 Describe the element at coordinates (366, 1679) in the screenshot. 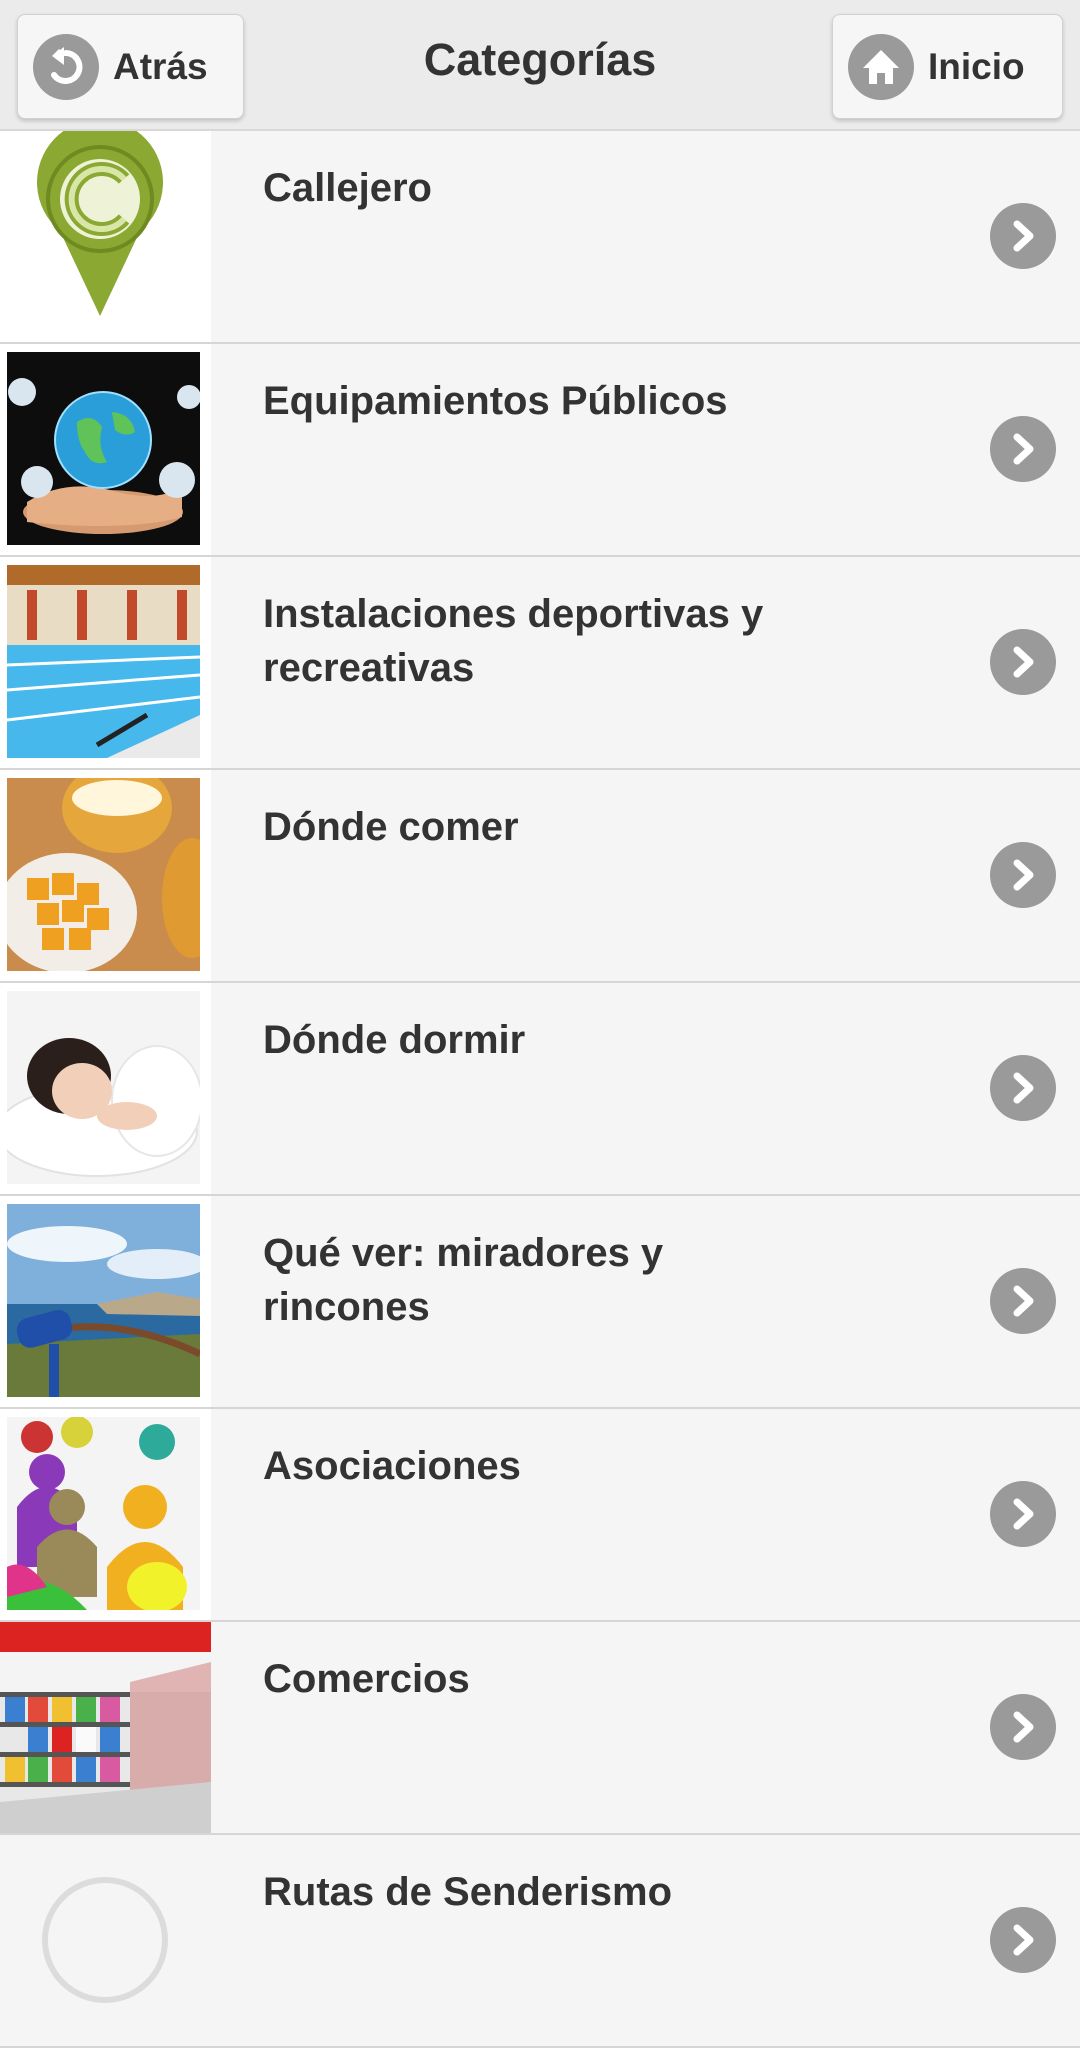

I see `category-label: Comercios` at that location.